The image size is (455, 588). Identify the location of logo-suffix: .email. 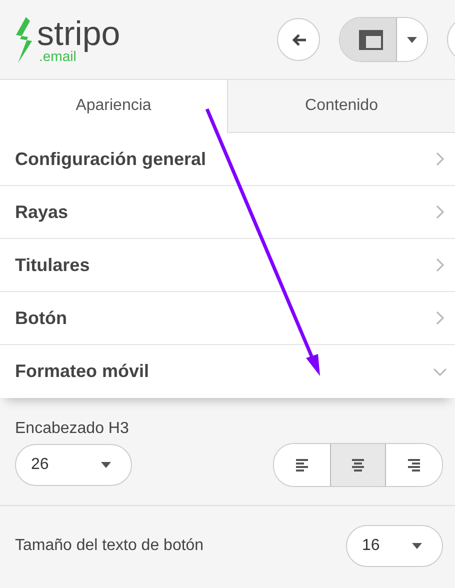
(57, 55).